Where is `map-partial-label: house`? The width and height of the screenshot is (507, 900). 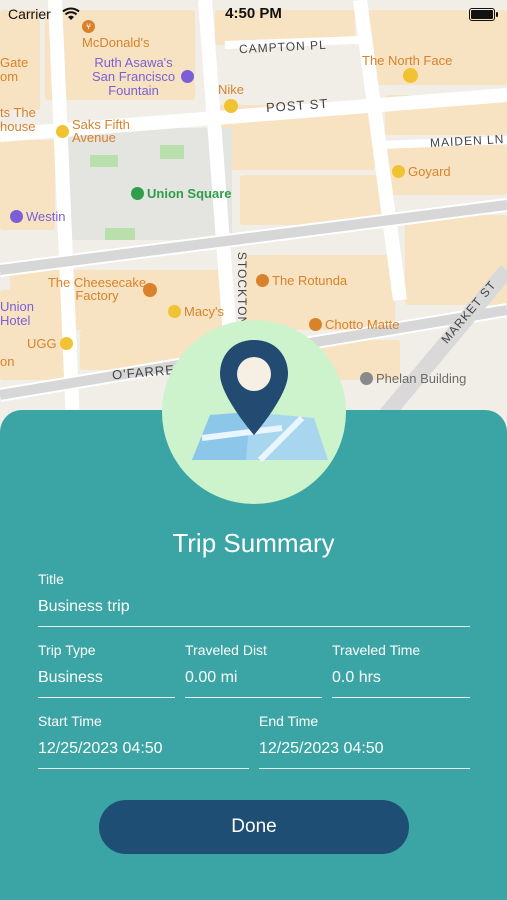 map-partial-label: house is located at coordinates (18, 126).